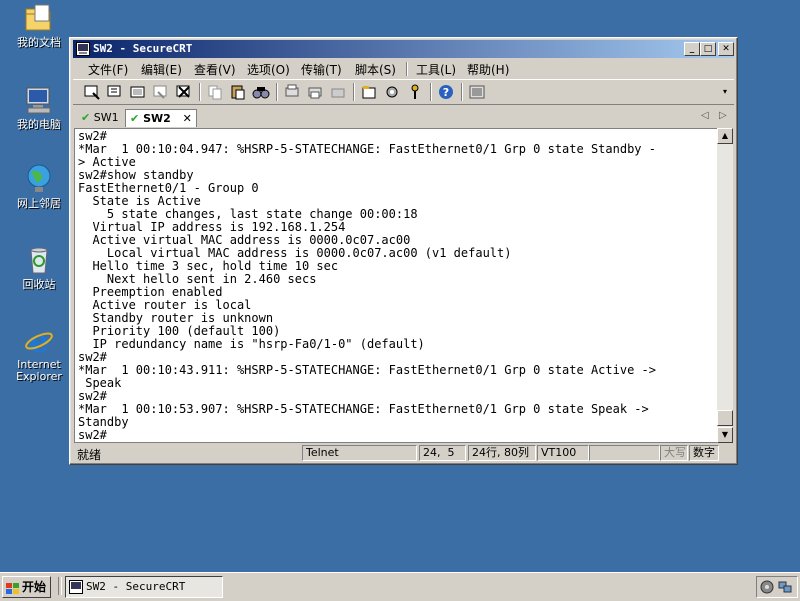  I want to click on terminal-line: > Active, so click(107, 162).